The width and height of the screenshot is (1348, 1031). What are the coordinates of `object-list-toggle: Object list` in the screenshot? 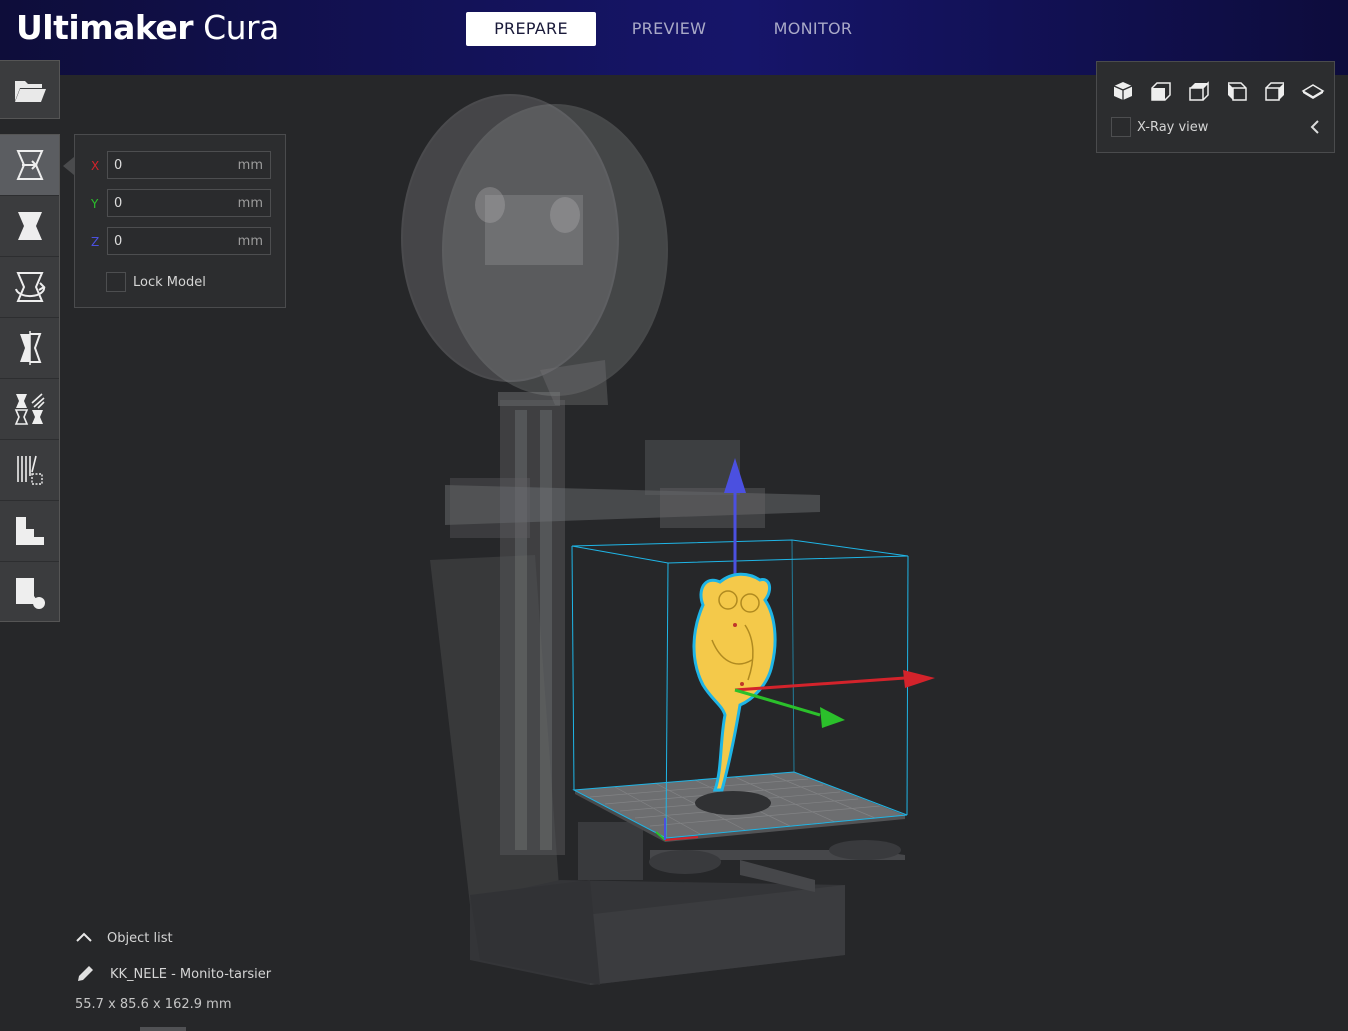 It's located at (140, 938).